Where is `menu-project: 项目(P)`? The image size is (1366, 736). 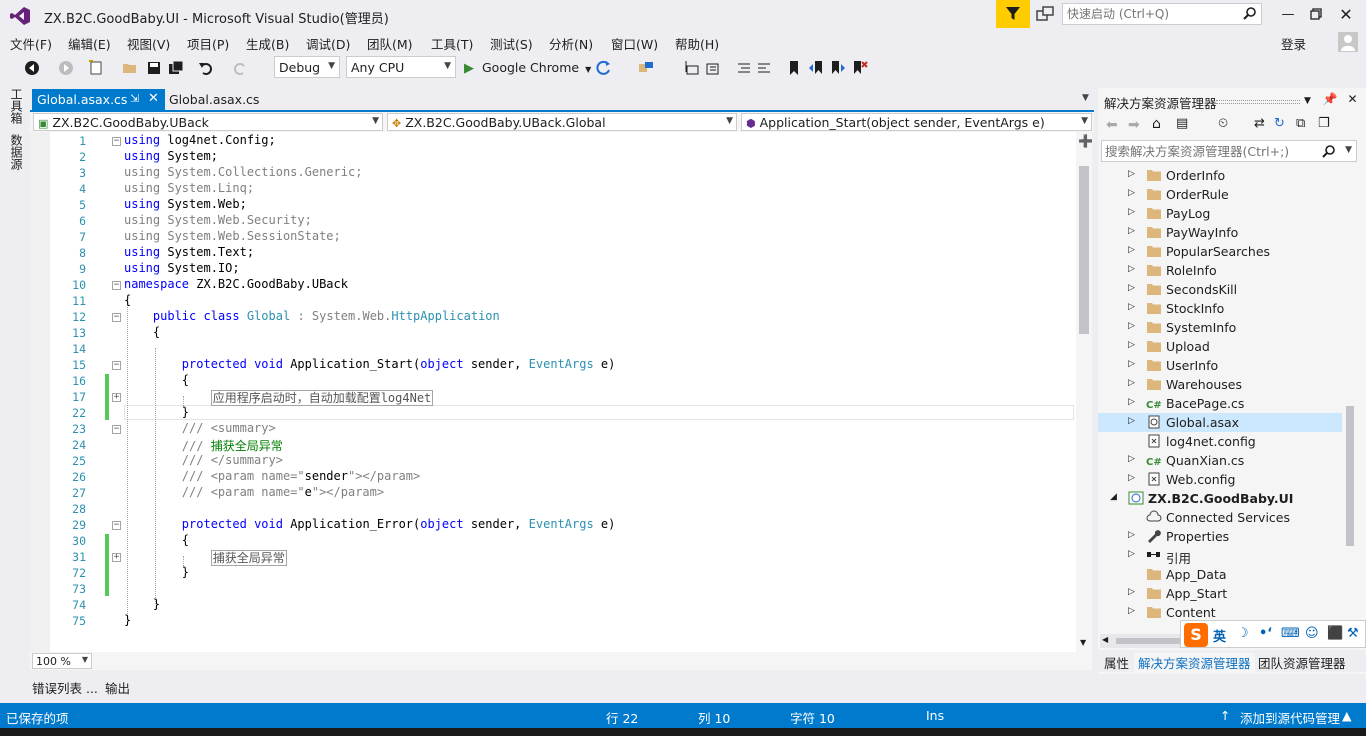 menu-project: 项目(P) is located at coordinates (208, 43).